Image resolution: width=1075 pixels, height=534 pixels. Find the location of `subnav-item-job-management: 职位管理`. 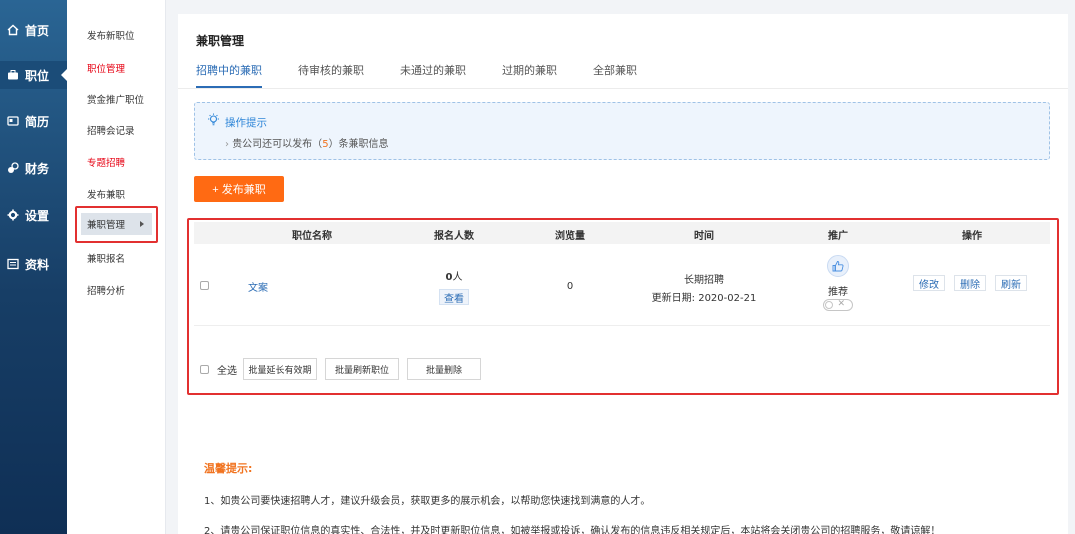

subnav-item-job-management: 职位管理 is located at coordinates (106, 68).